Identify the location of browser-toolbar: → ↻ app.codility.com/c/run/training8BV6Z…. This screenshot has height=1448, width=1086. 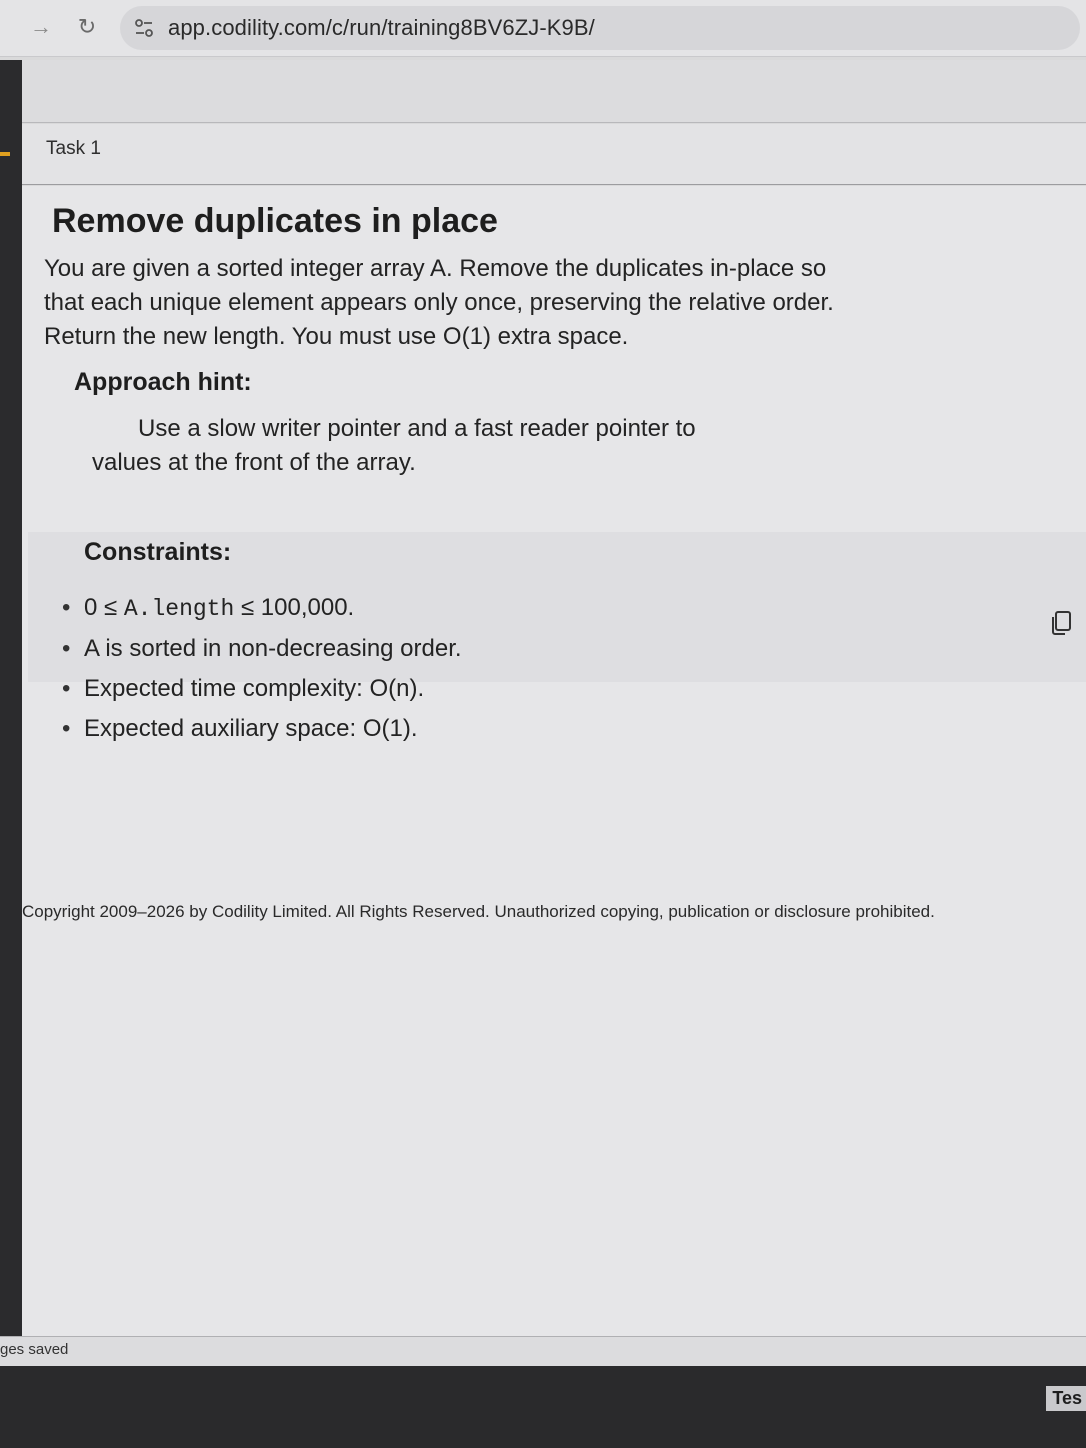
(543, 28).